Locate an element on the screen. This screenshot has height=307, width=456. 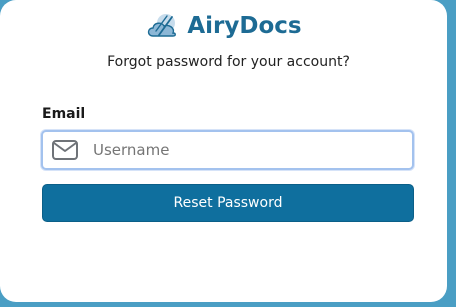
cloud-logo-icon is located at coordinates (162, 25).